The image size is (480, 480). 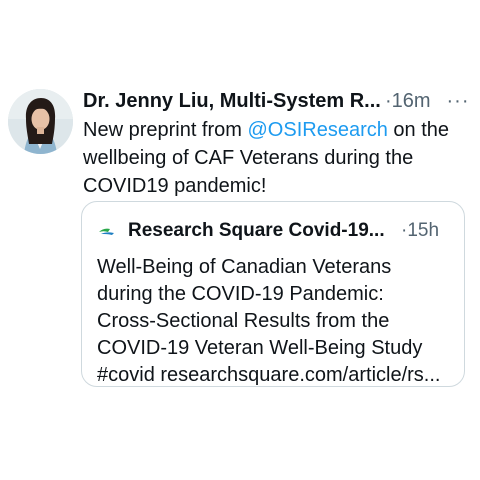 What do you see at coordinates (458, 101) in the screenshot?
I see `more-options-icon: ···` at bounding box center [458, 101].